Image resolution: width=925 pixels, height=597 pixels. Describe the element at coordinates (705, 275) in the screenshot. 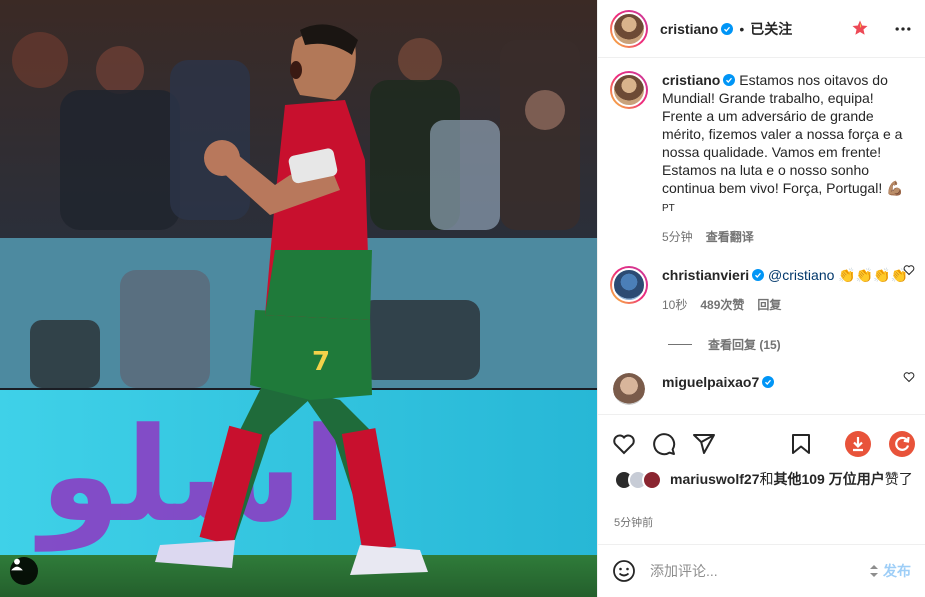

I see `commenter-username: christianvieri` at that location.